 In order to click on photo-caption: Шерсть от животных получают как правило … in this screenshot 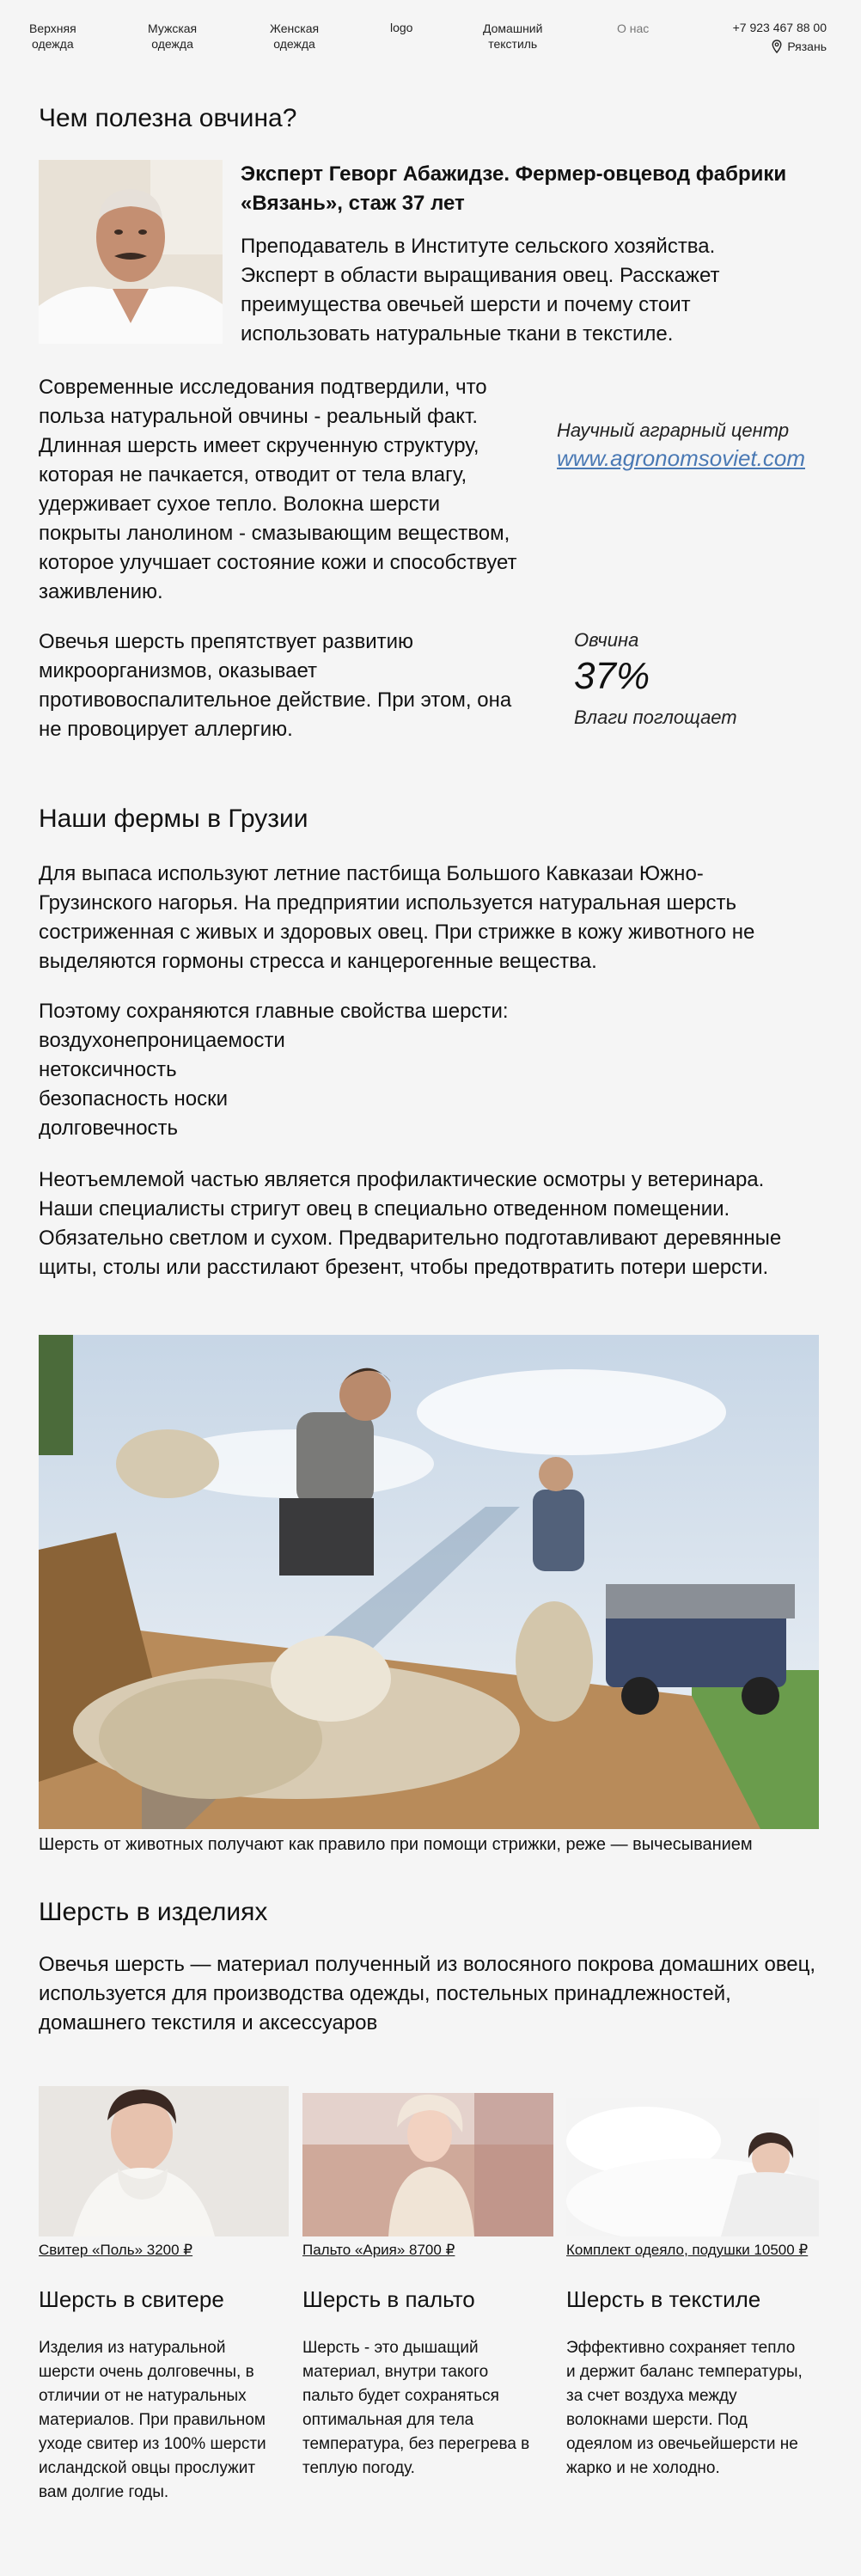, I will do `click(396, 1844)`.